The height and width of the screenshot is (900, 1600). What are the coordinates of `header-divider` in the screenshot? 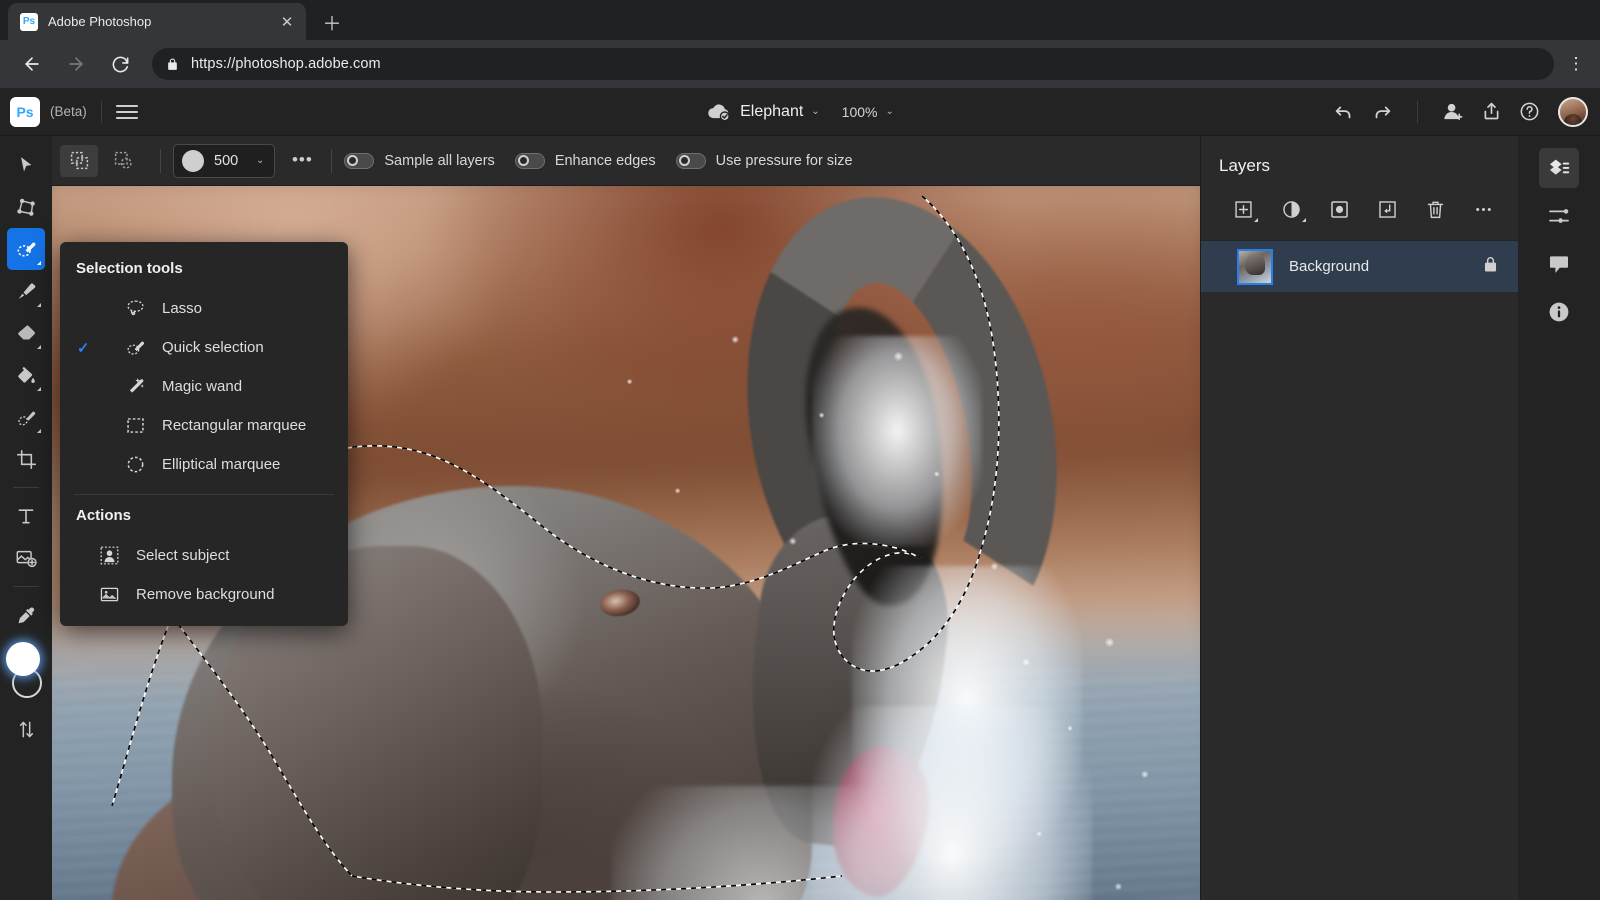 It's located at (101, 111).